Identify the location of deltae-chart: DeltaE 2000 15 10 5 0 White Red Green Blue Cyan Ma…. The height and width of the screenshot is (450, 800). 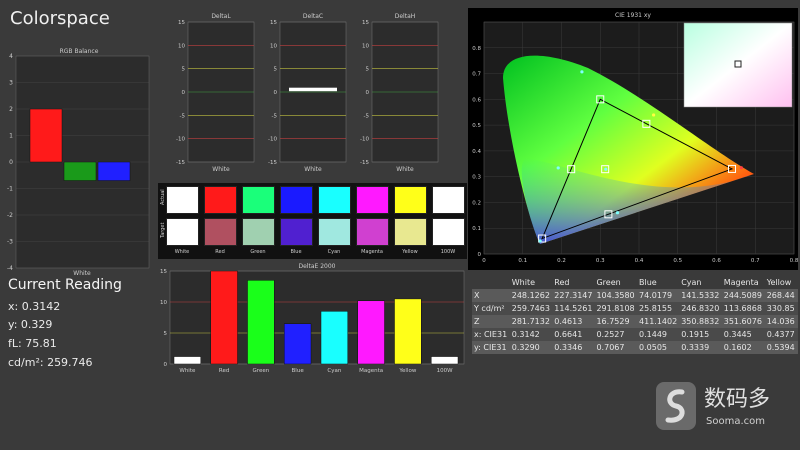
(312, 320).